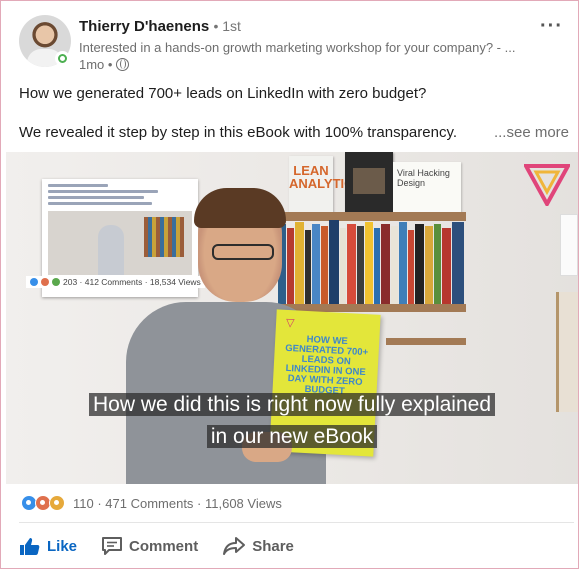  What do you see at coordinates (273, 546) in the screenshot?
I see `share-label: Share` at bounding box center [273, 546].